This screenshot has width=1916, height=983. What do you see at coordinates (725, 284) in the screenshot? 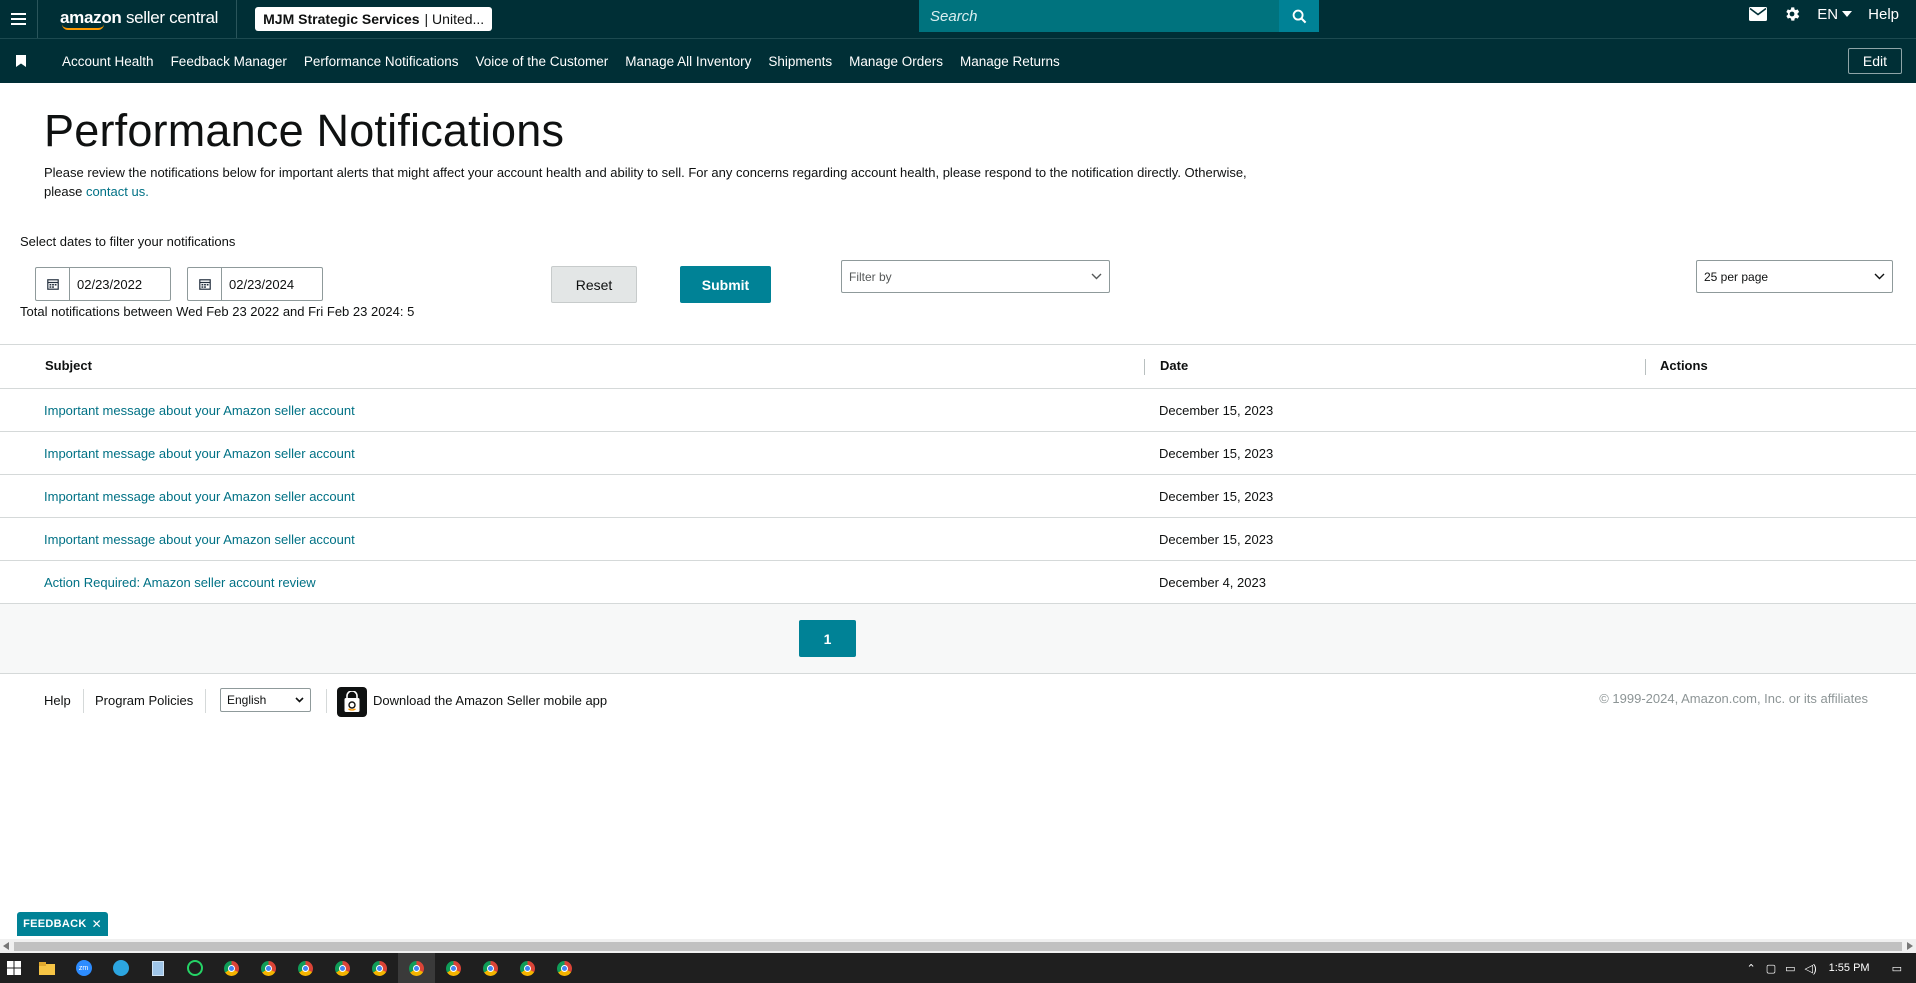
I see `submit-button: Submit` at bounding box center [725, 284].